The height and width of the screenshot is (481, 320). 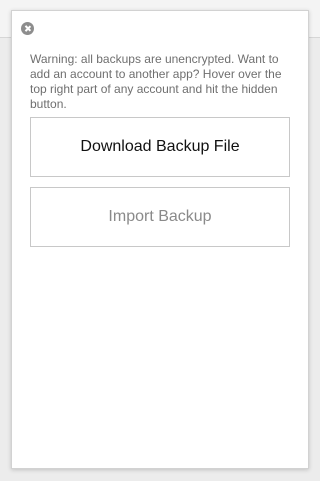 What do you see at coordinates (160, 217) in the screenshot?
I see `import-backup-button: Import Backup` at bounding box center [160, 217].